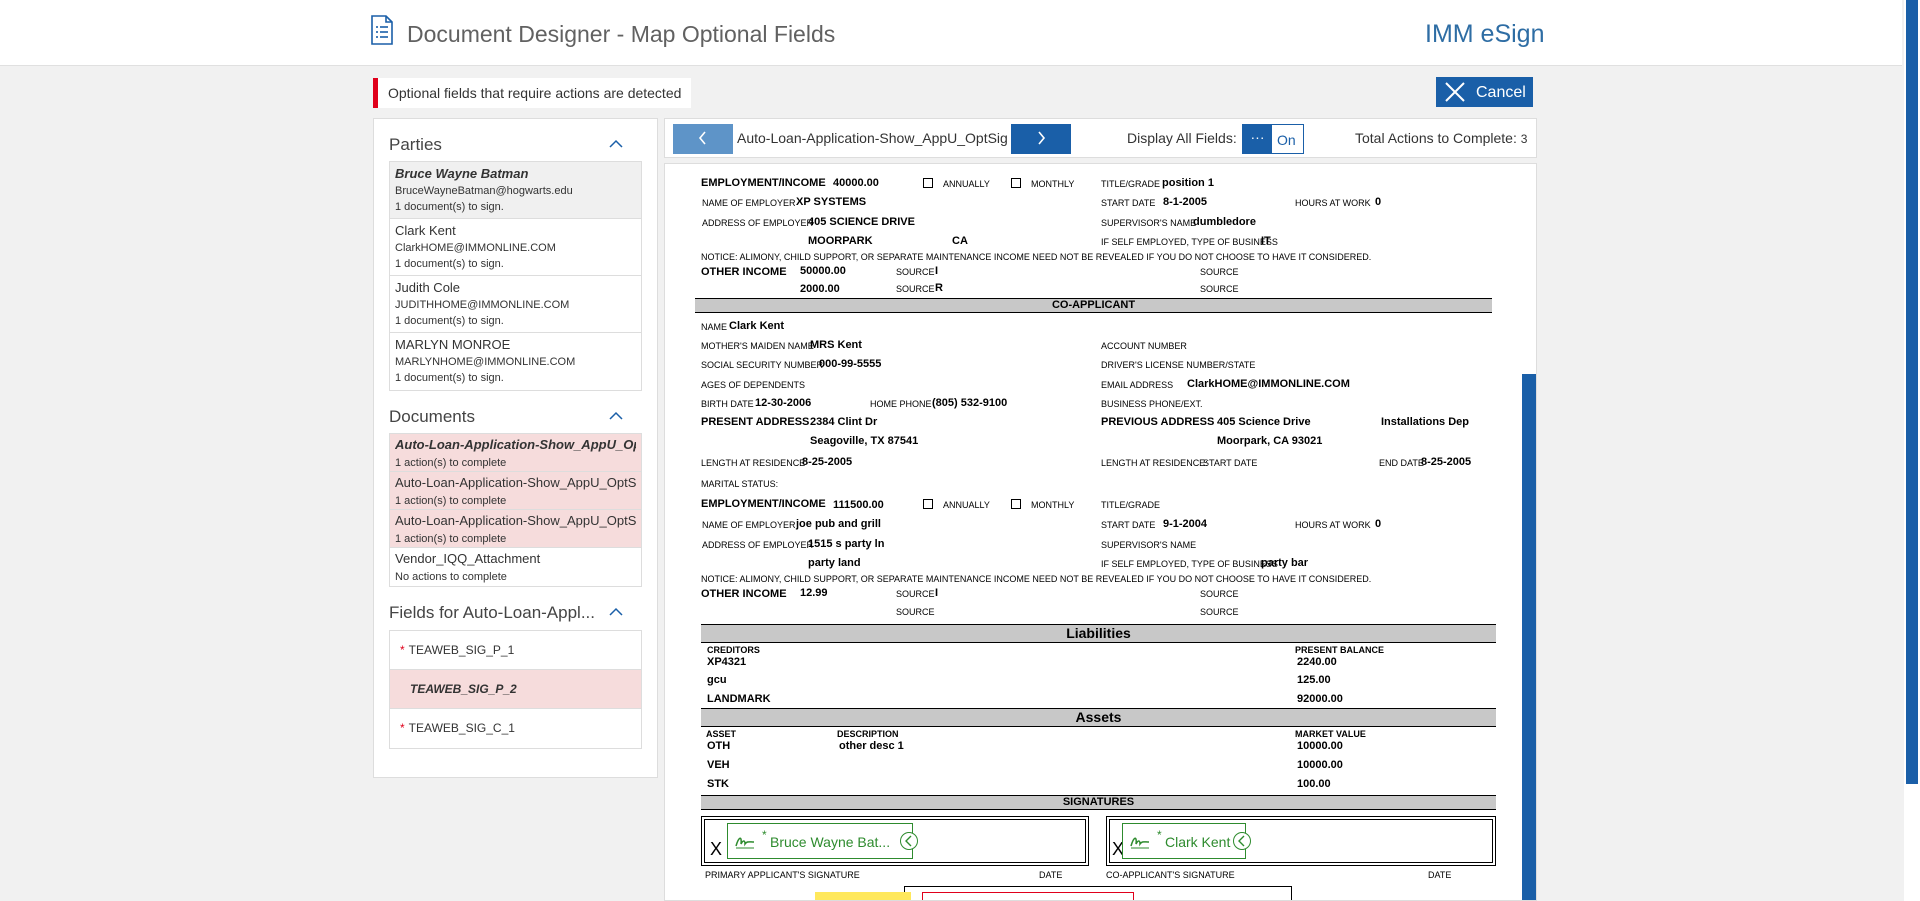 The height and width of the screenshot is (901, 1920). I want to click on doc-label: TITLE/GRADE, so click(1131, 505).